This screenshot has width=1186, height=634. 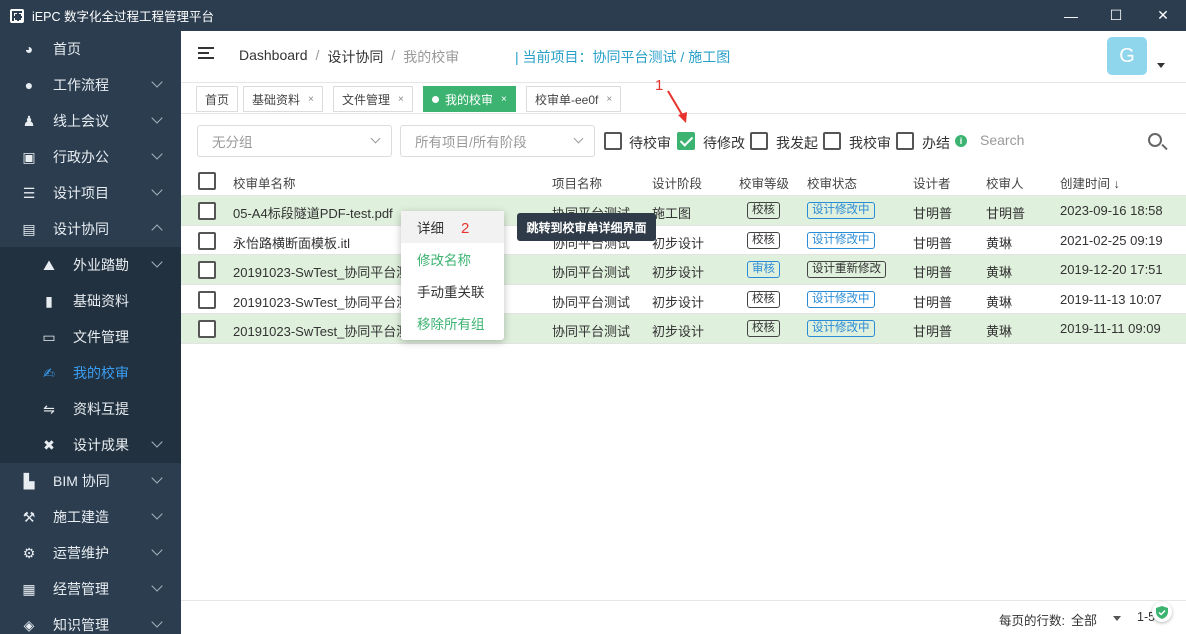 What do you see at coordinates (452, 259) in the screenshot?
I see `menu-item-rename: 修改名称` at bounding box center [452, 259].